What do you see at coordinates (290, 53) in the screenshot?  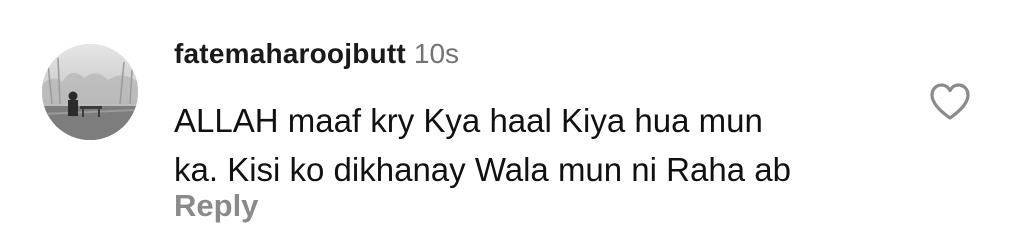 I see `username-link: fatemaharoojbutt` at bounding box center [290, 53].